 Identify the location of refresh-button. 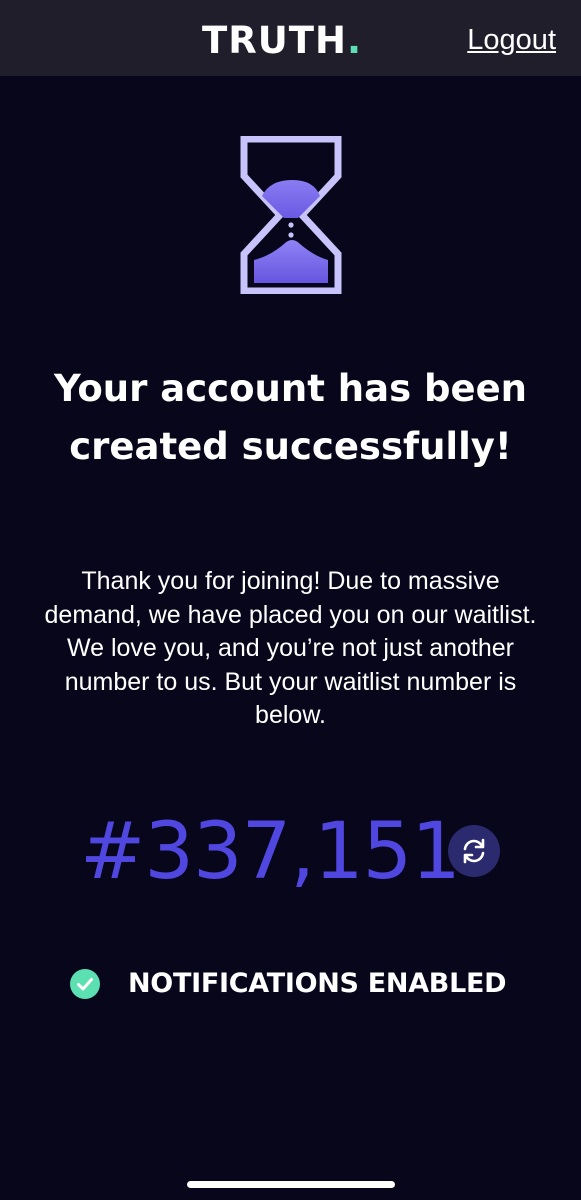
(474, 851).